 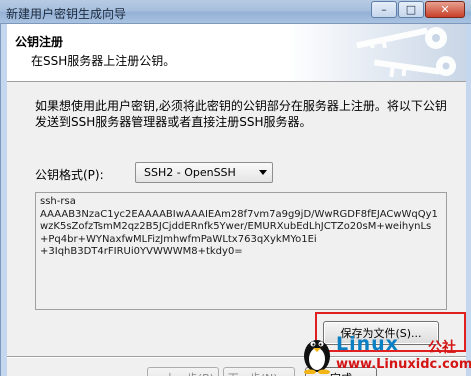 What do you see at coordinates (317, 357) in the screenshot?
I see `tux-penguin-icon` at bounding box center [317, 357].